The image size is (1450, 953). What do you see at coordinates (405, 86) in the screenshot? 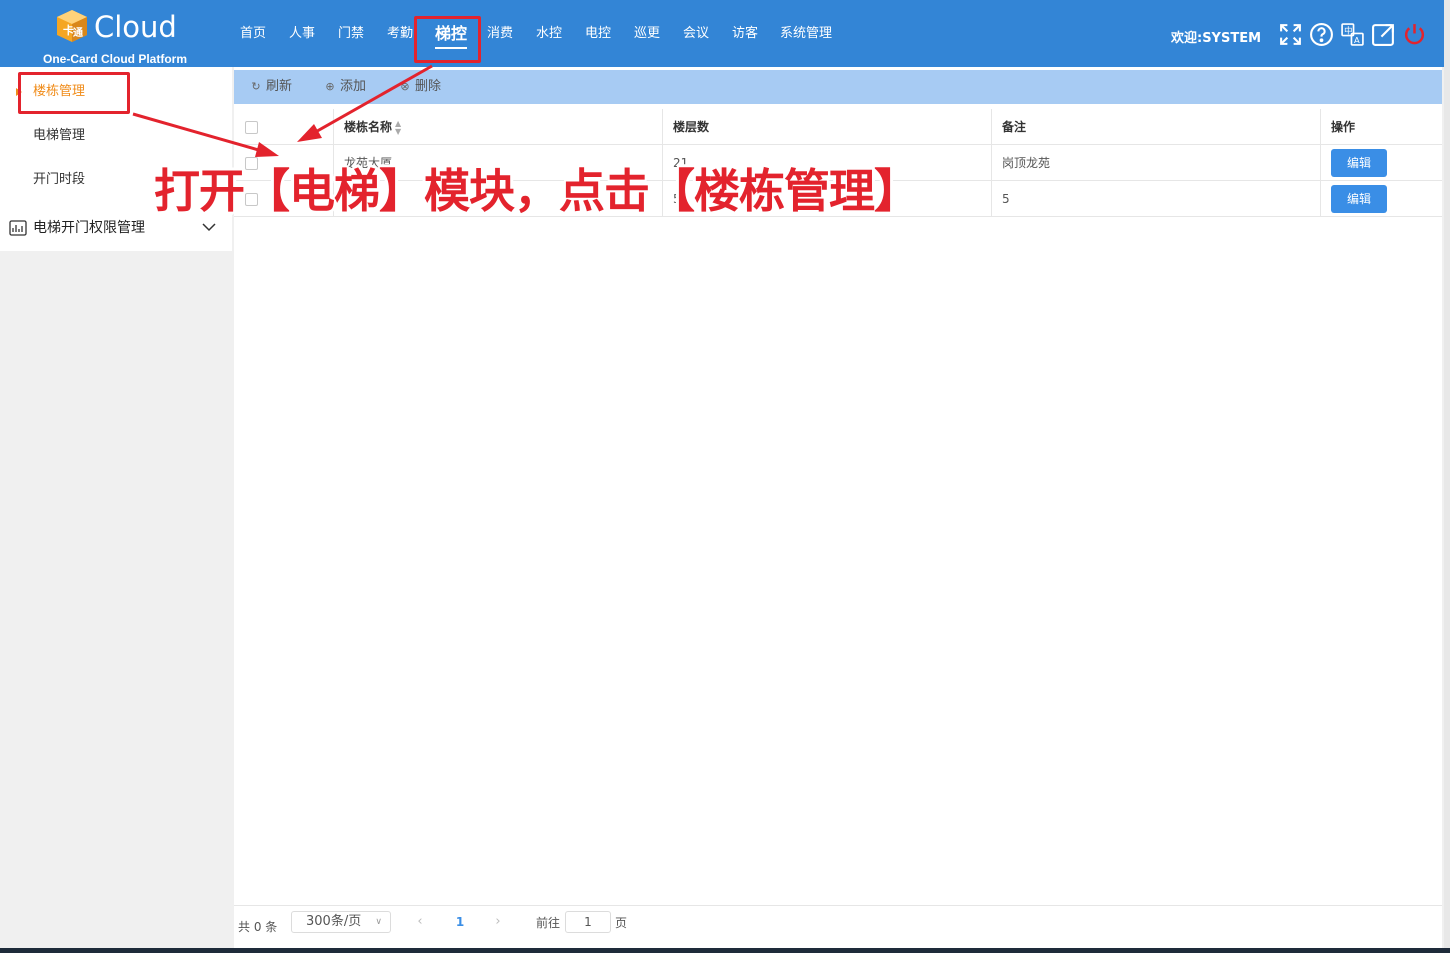
I see `delete-circle-icon: ⊗` at bounding box center [405, 86].